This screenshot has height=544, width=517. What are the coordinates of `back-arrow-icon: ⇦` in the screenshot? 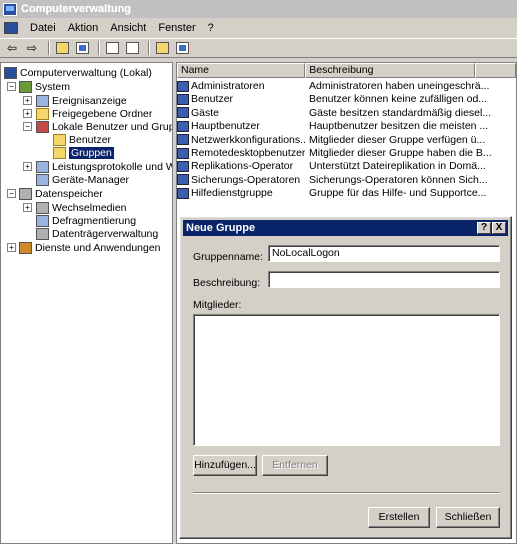 It's located at (12, 48).